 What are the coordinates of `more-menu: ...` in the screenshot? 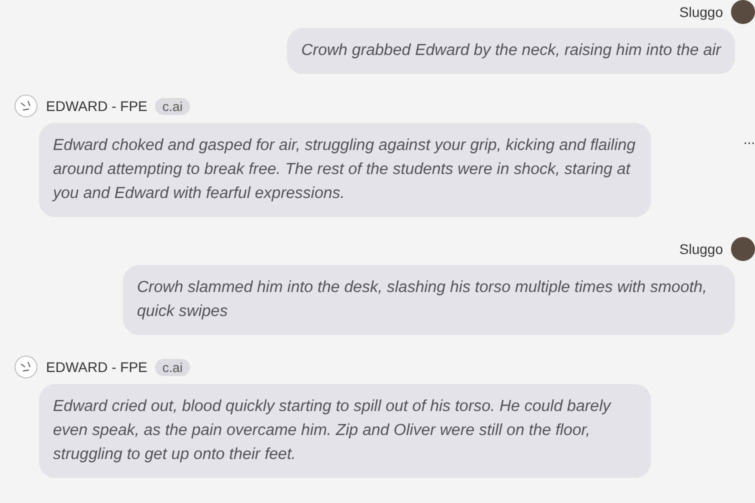 It's located at (749, 139).